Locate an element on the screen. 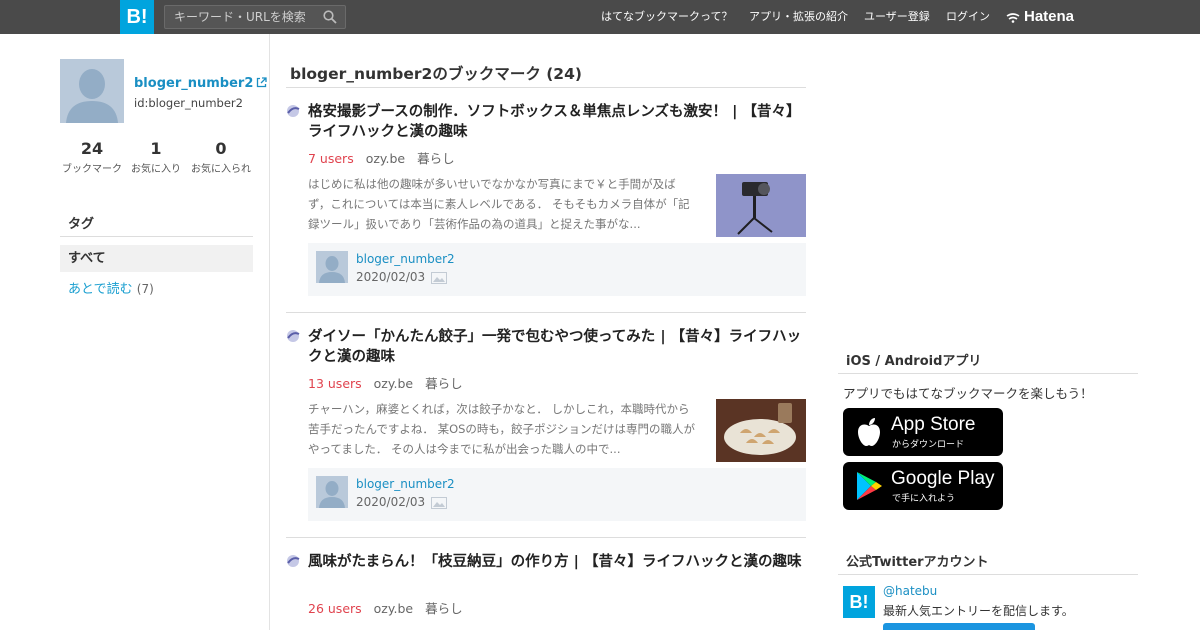 The height and width of the screenshot is (630, 1200). stat-bookmarks: 24 ブックマーク is located at coordinates (92, 157).